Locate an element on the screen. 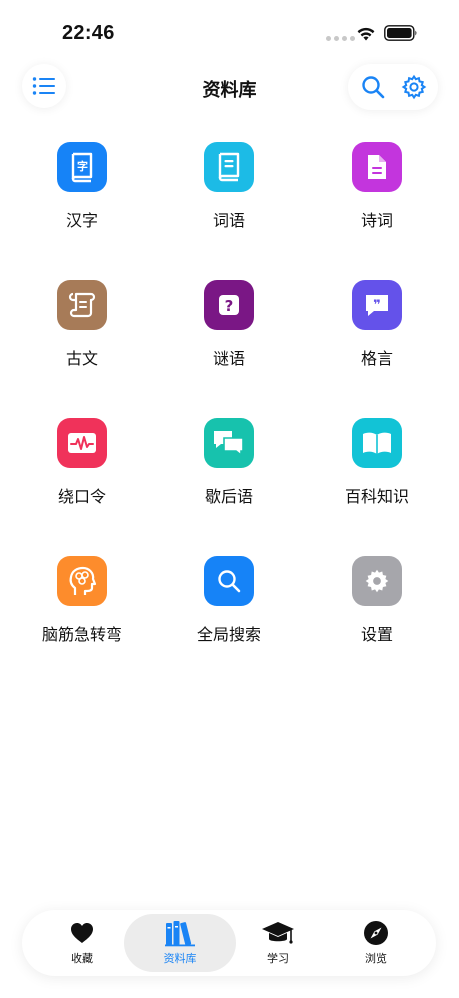  wifi-icon is located at coordinates (366, 34).